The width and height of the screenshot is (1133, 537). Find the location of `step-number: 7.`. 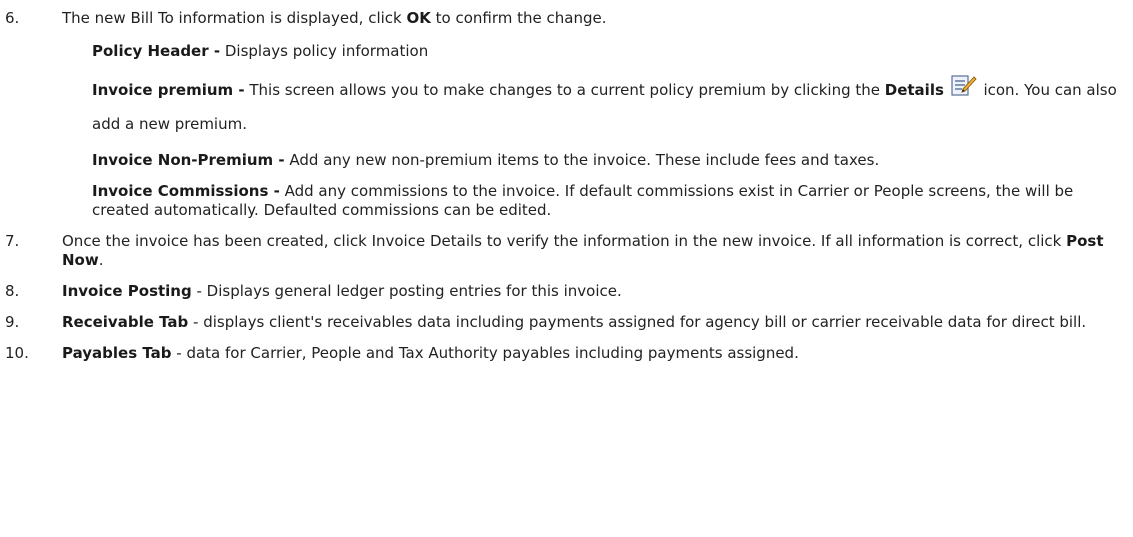

step-number: 7. is located at coordinates (12, 241).